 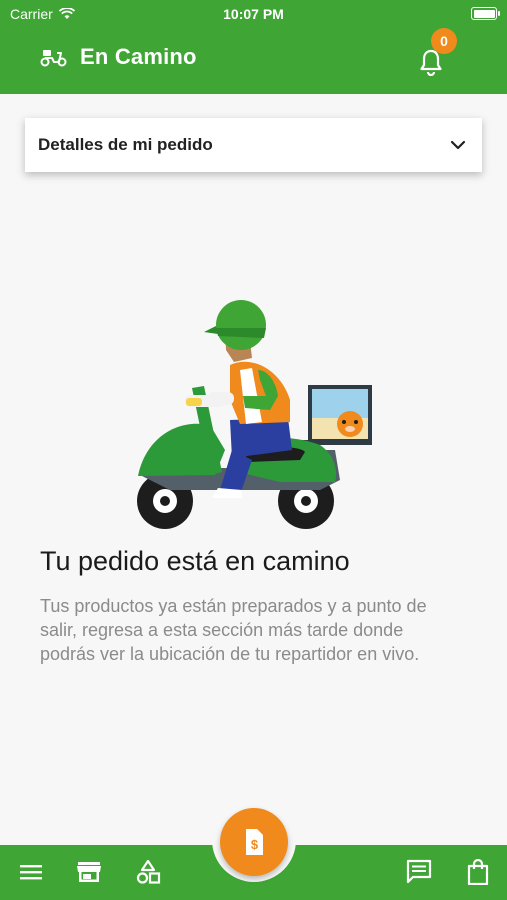 I want to click on delivery-scooter-illustration, so click(x=254, y=414).